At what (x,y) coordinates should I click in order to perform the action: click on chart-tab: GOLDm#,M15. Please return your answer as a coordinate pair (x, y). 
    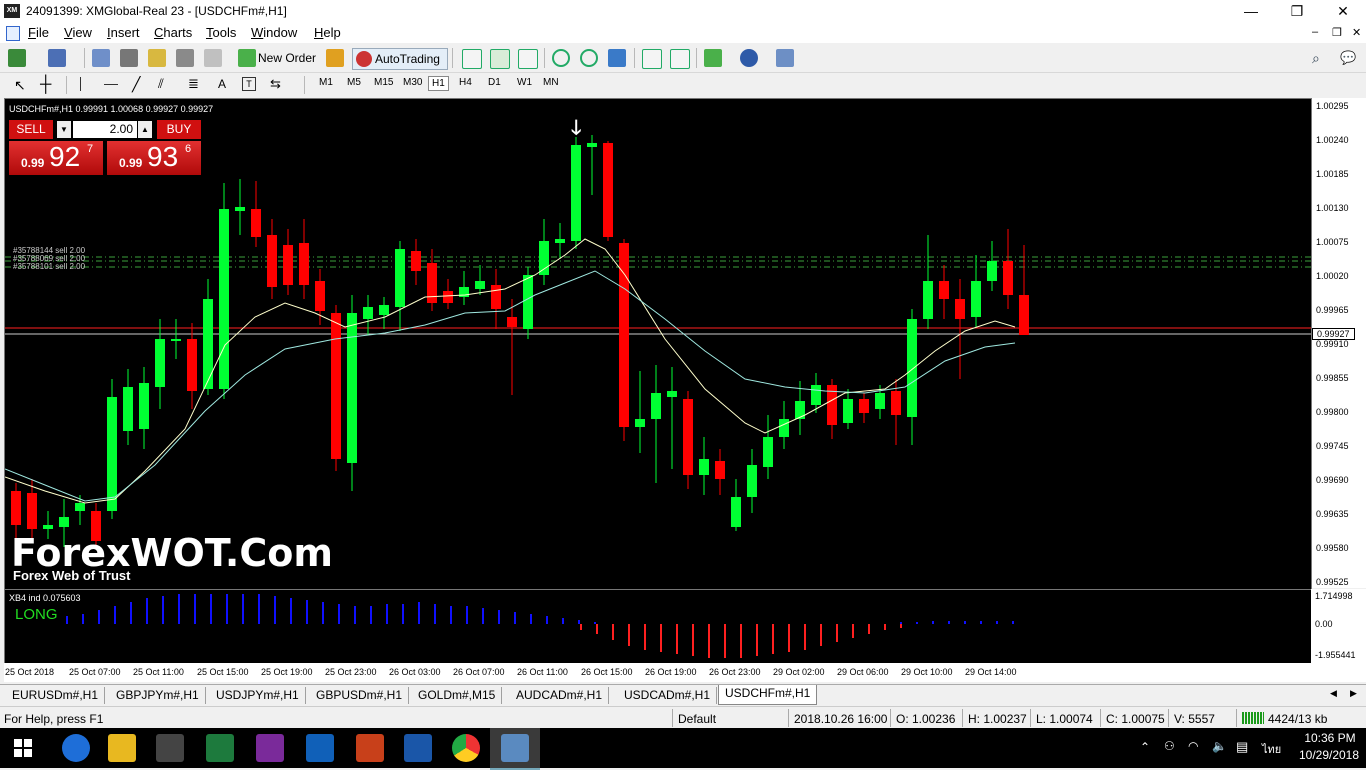
    Looking at the image, I should click on (457, 695).